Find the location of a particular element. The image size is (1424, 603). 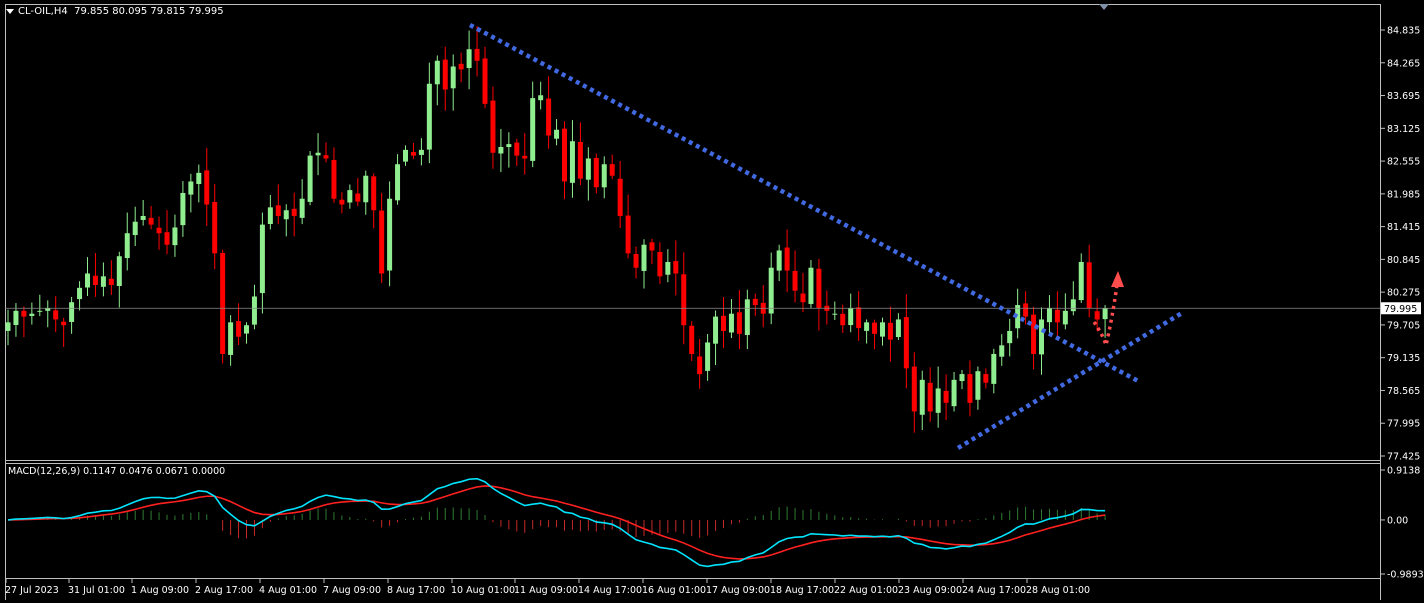

price-tick-label: 82.555 is located at coordinates (1403, 162).